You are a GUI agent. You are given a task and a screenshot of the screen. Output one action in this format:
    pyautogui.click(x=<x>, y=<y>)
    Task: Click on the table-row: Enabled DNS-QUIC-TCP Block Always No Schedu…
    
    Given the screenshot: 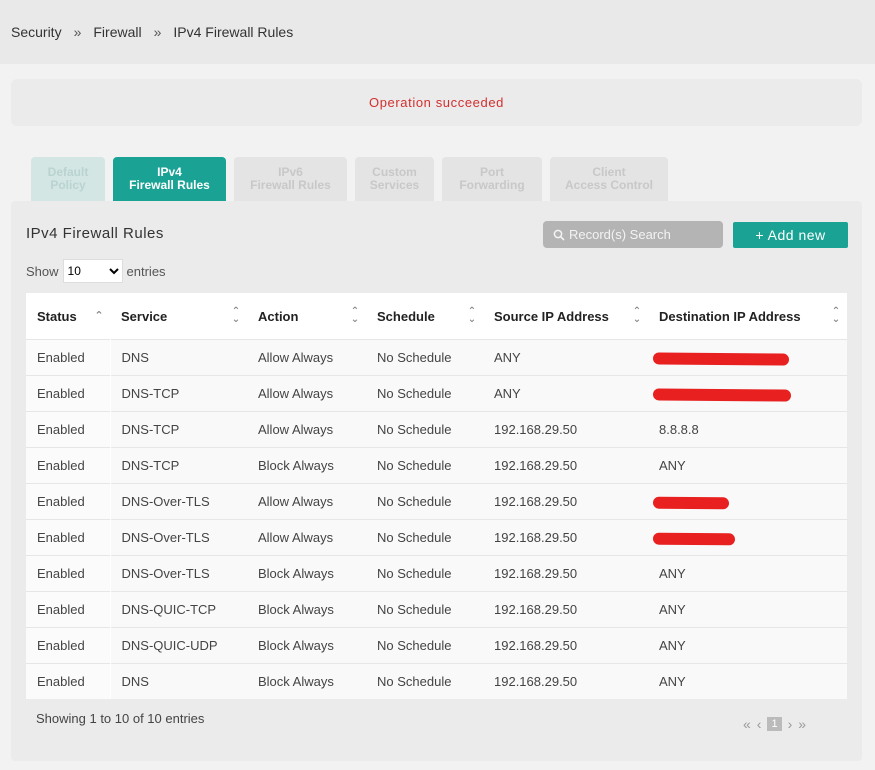 What is the action you would take?
    pyautogui.click(x=436, y=609)
    